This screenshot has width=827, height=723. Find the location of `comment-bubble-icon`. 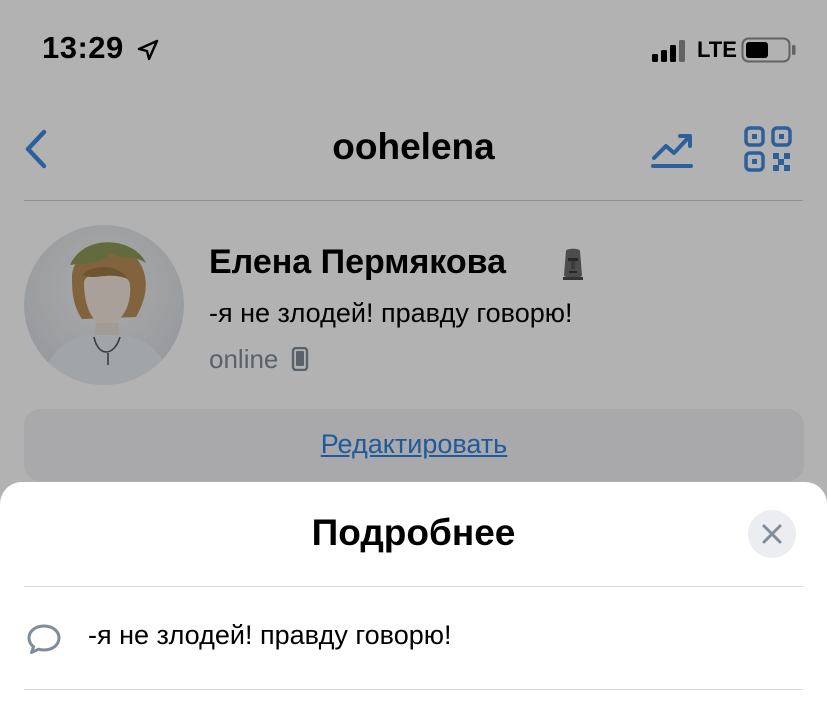

comment-bubble-icon is located at coordinates (44, 641).